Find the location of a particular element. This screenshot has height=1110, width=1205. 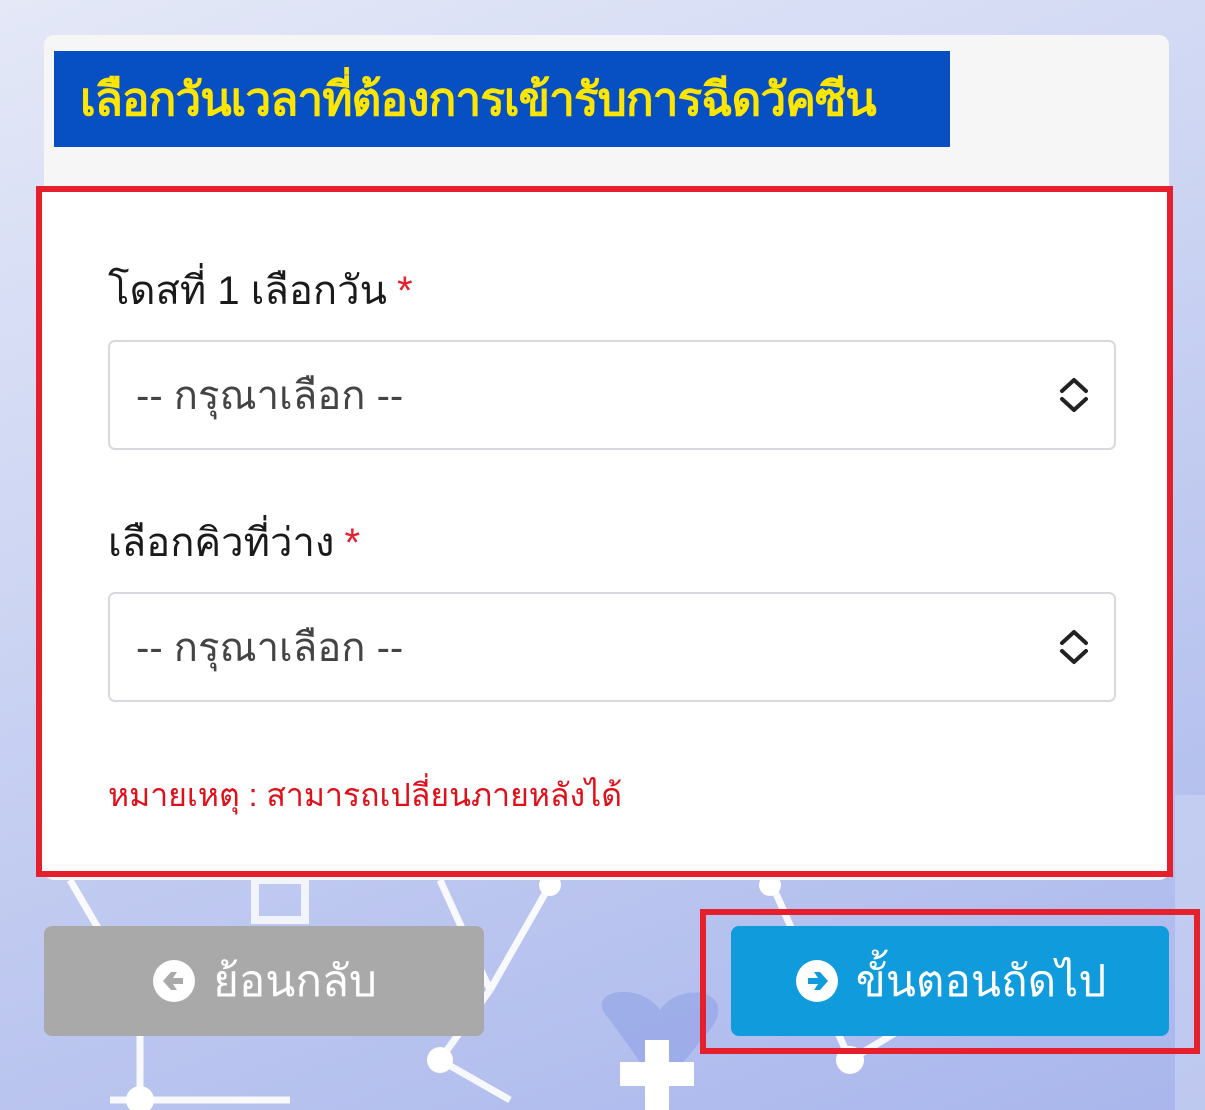

dose-date-select: -- กรุณาเลือก -- is located at coordinates (612, 395).